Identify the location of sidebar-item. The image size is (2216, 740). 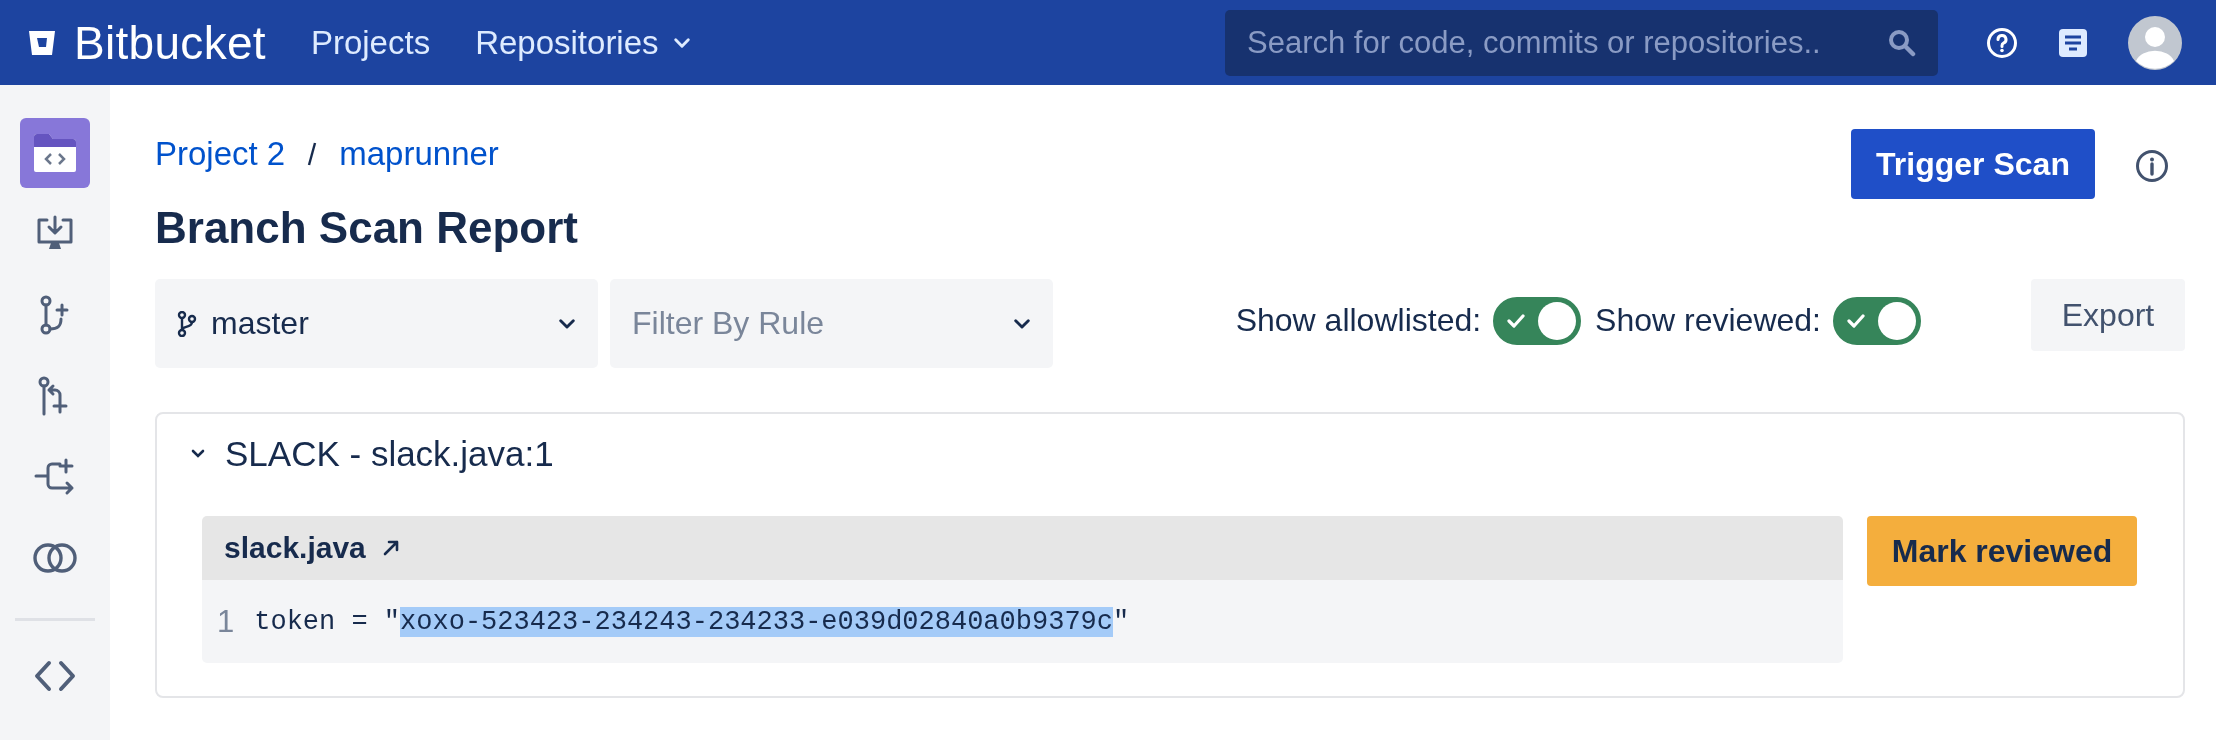
(55, 153).